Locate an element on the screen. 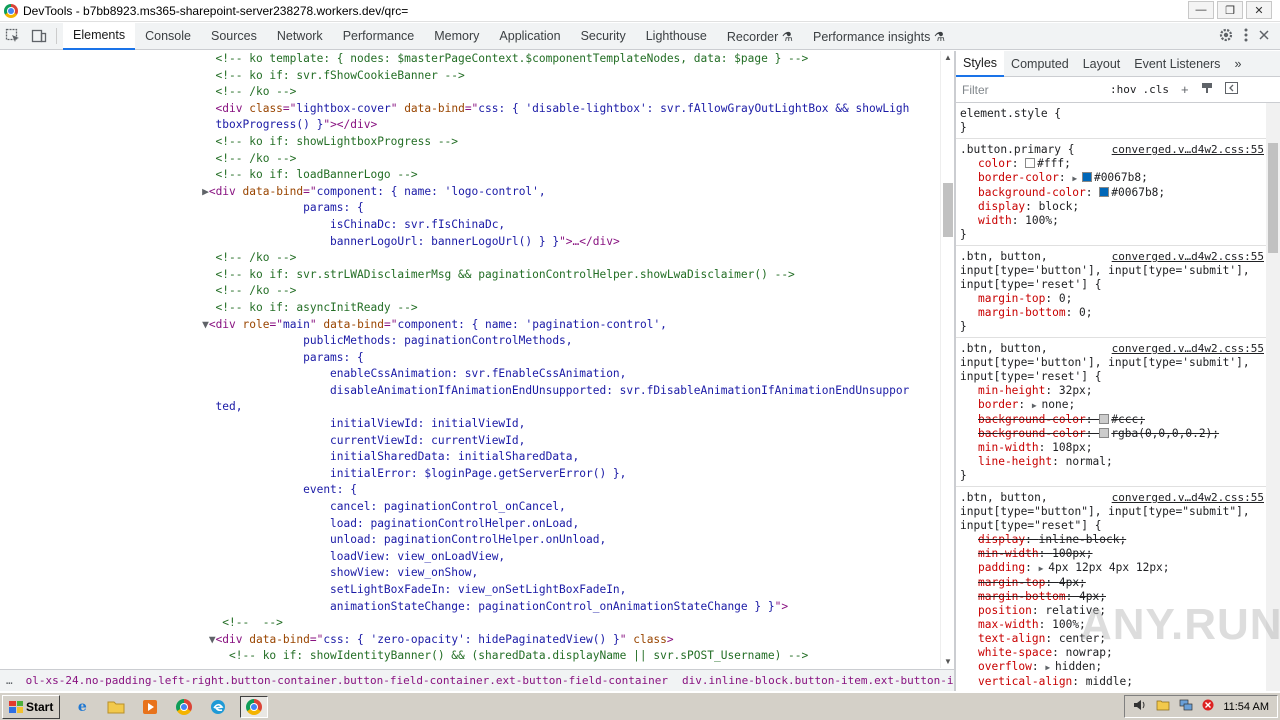 The image size is (1280, 720). edge-icon is located at coordinates (218, 707).